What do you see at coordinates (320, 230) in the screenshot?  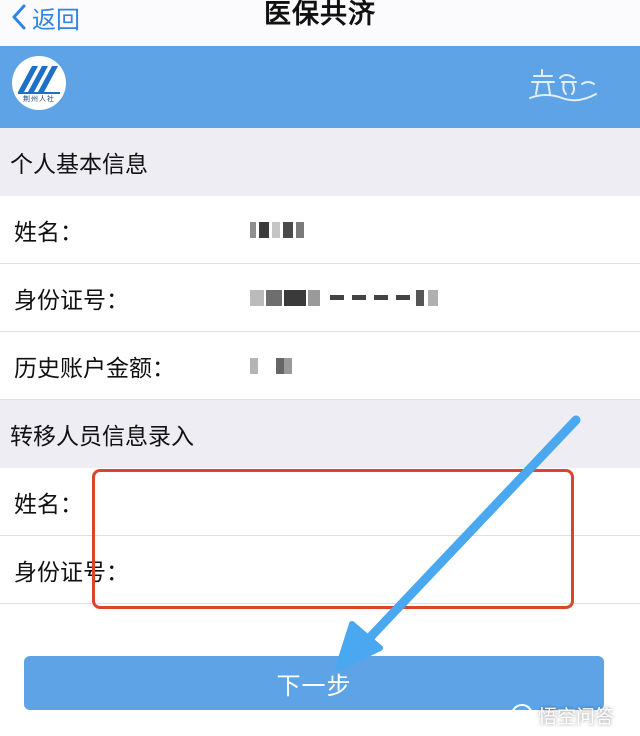 I see `info-row-name: 姓名：` at bounding box center [320, 230].